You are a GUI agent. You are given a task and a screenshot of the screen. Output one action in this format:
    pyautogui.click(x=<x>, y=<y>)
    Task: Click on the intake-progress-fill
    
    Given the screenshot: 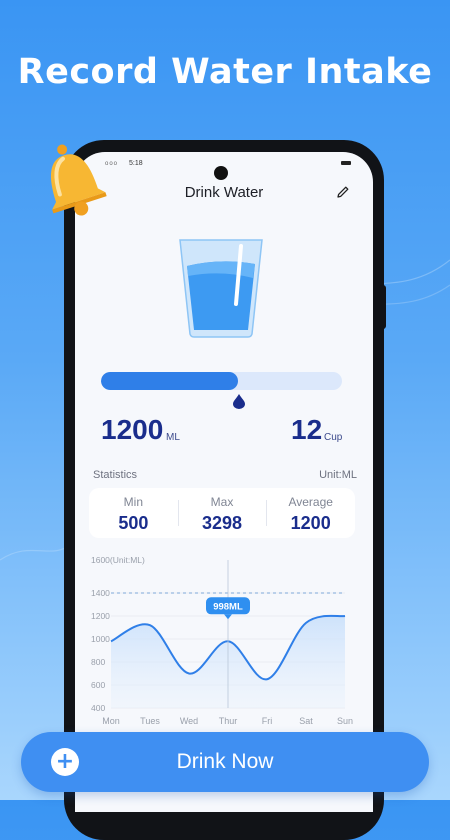 What is the action you would take?
    pyautogui.click(x=170, y=381)
    